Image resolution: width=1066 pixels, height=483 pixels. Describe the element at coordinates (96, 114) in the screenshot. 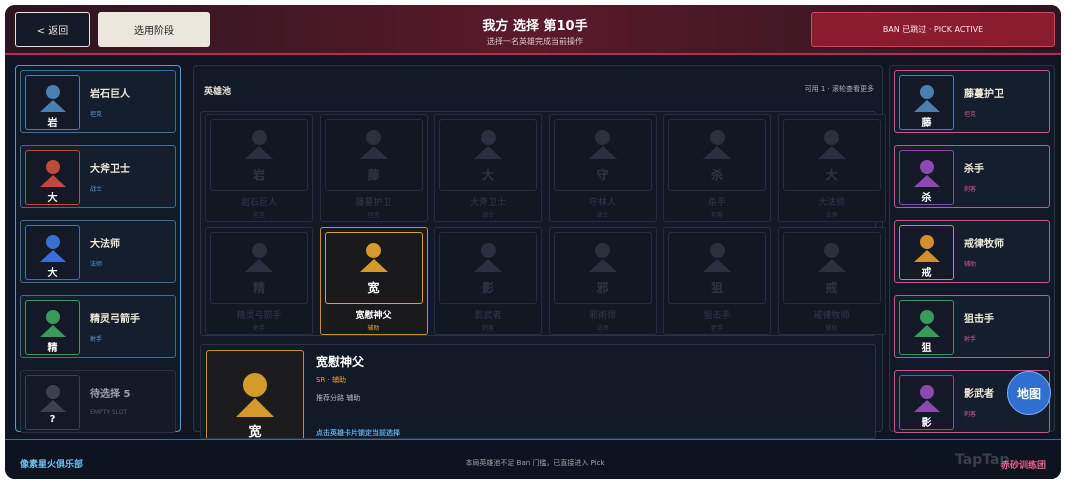

I see `slot-hero-role: 坦克` at that location.